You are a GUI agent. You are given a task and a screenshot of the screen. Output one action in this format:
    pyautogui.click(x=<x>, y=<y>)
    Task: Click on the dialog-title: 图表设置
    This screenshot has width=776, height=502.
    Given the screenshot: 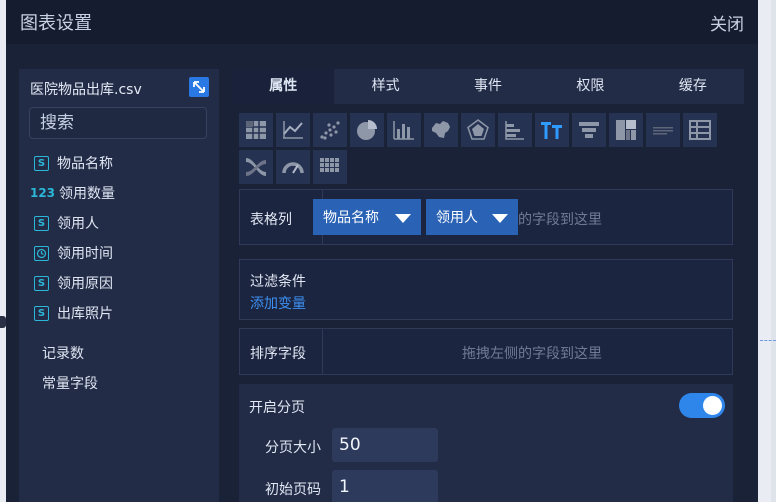 What is the action you would take?
    pyautogui.click(x=56, y=23)
    